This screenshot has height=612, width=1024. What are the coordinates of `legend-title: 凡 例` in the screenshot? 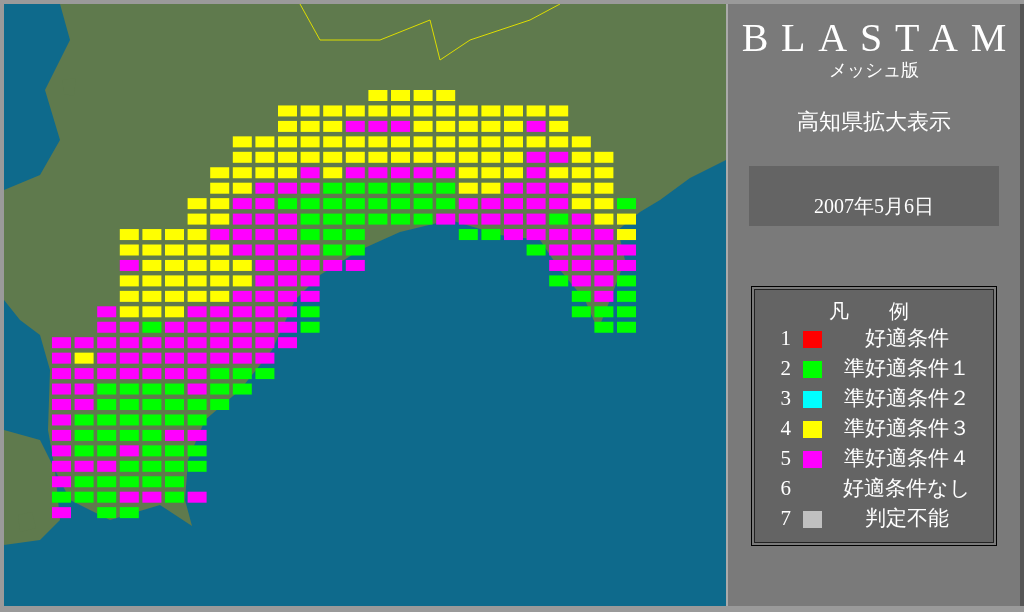 It's located at (869, 311).